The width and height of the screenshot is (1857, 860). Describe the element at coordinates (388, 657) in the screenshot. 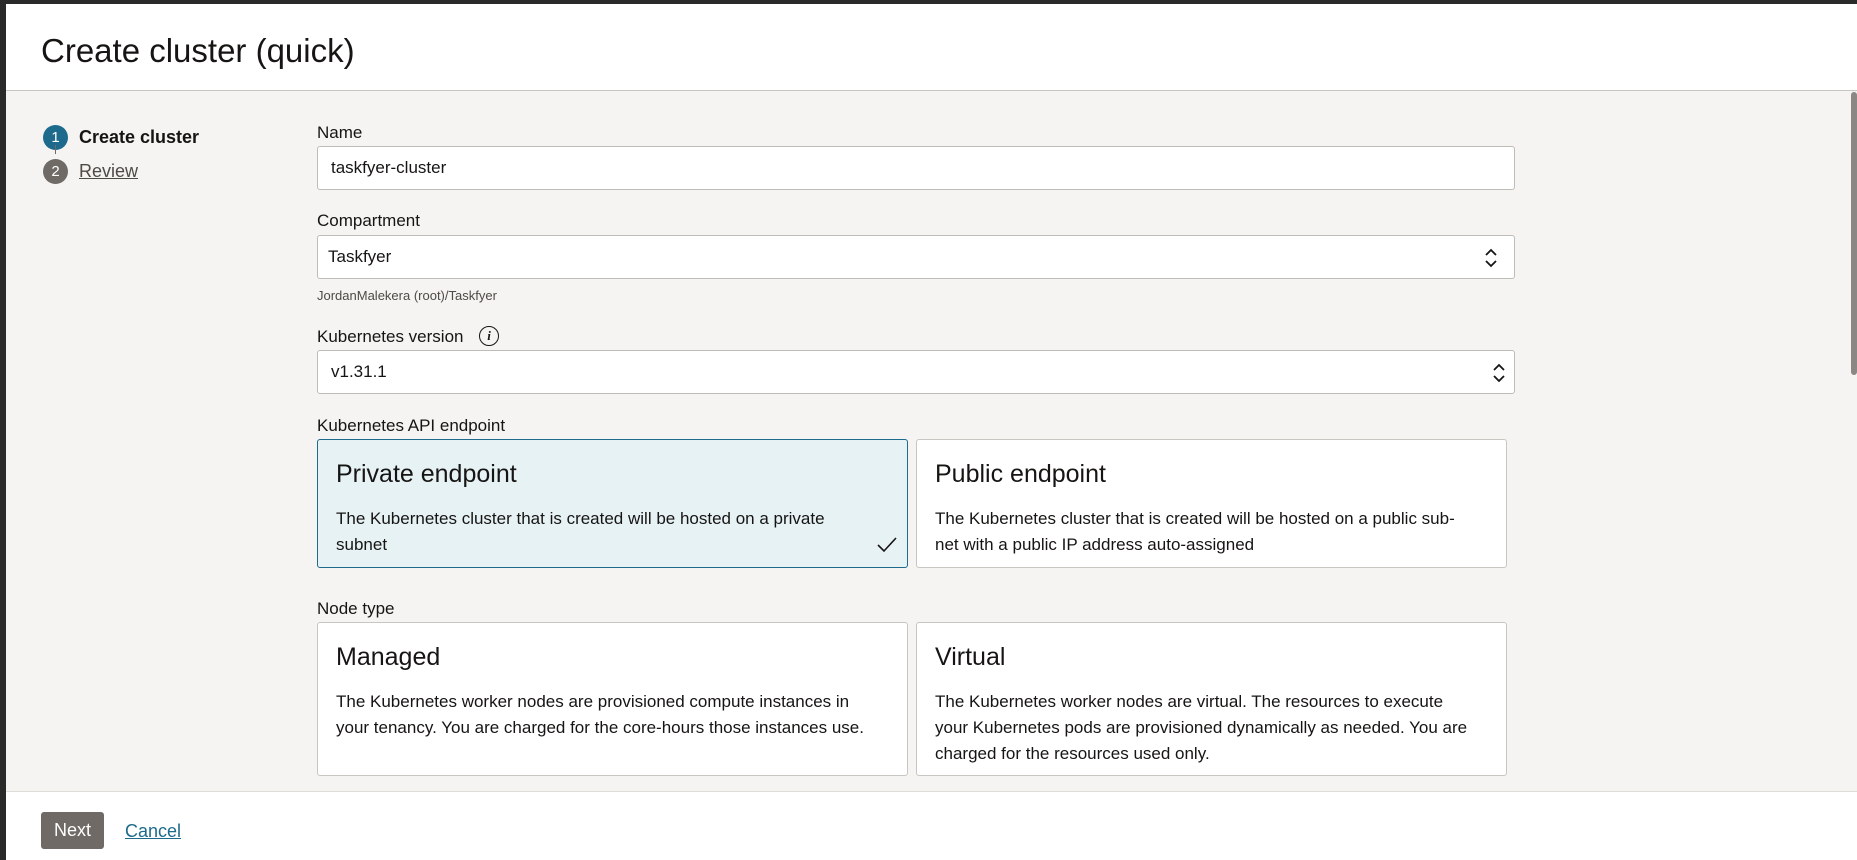

I see `managed-title: Managed` at that location.